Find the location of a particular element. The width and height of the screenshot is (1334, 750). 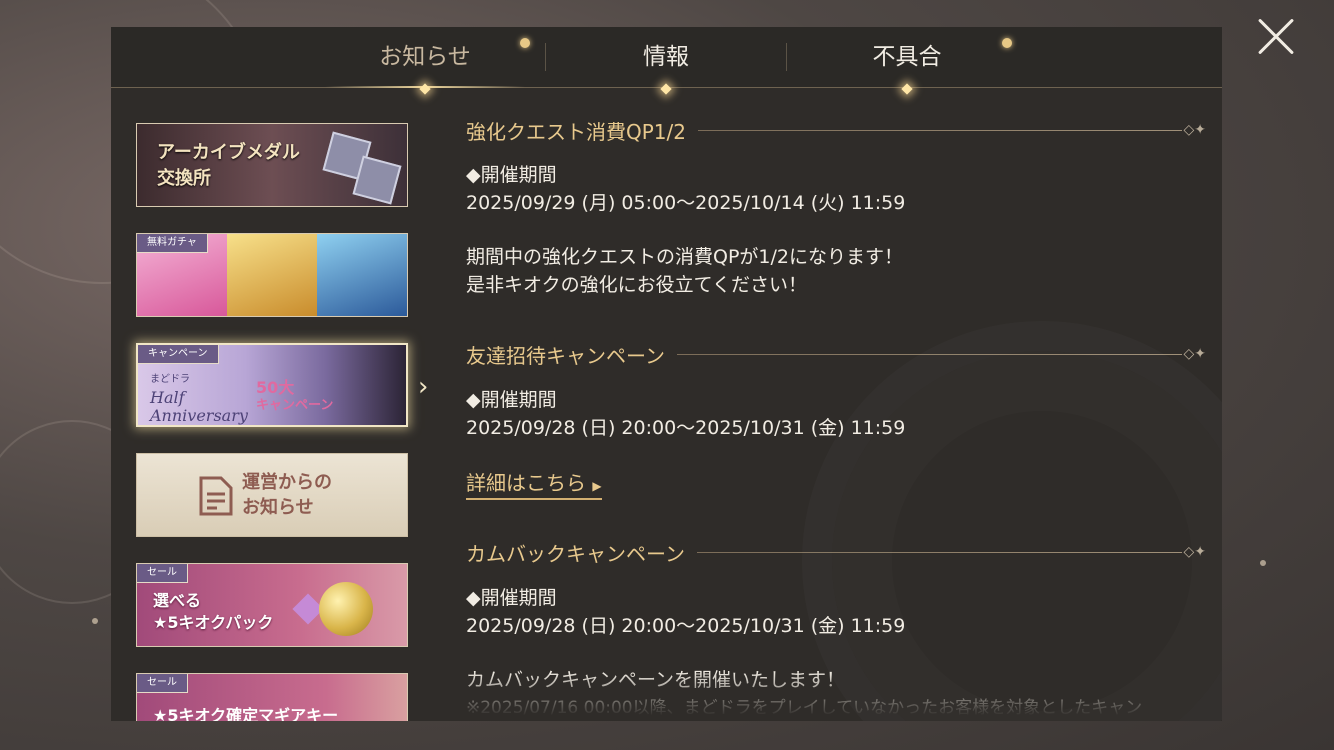

banner-magia-key: セール ★5キオク確定マギアキー is located at coordinates (272, 697).